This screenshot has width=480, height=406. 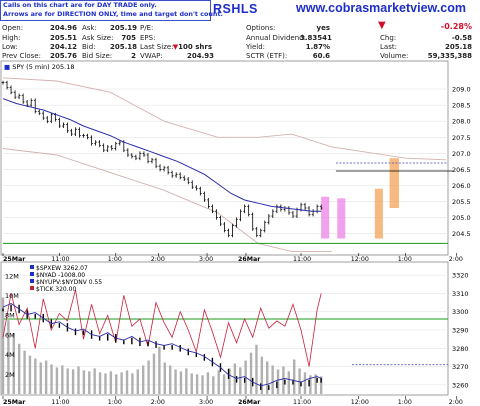 I want to click on breadth-legend-text-2: $NYUPV:$NYDNV 0.55, so click(x=69, y=282).